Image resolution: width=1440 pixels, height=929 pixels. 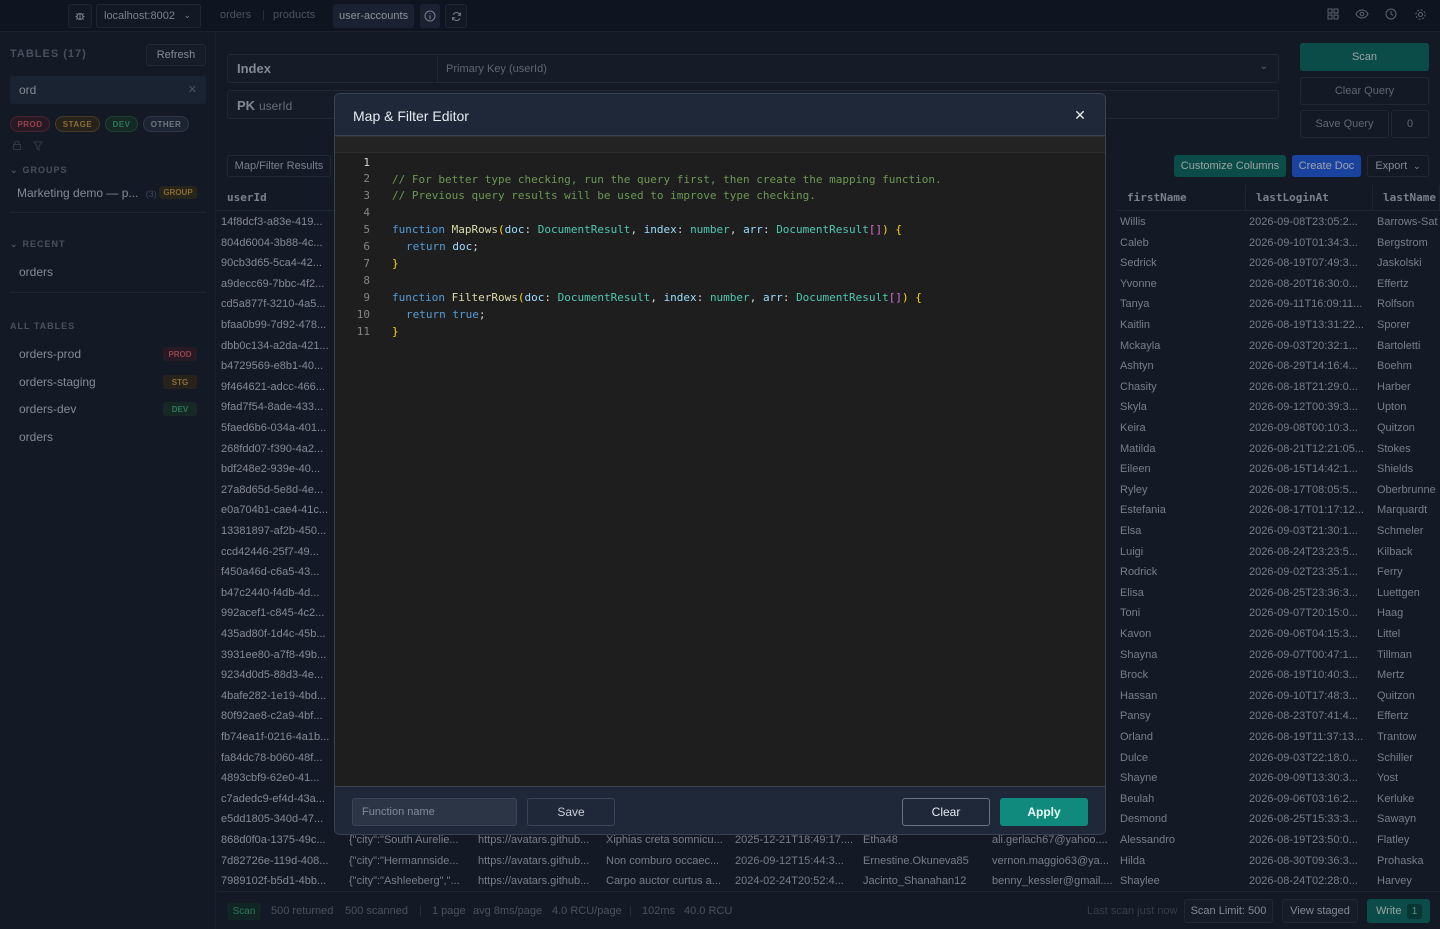 I want to click on modal-header: Map & Filter Editor ✕, so click(x=720, y=115).